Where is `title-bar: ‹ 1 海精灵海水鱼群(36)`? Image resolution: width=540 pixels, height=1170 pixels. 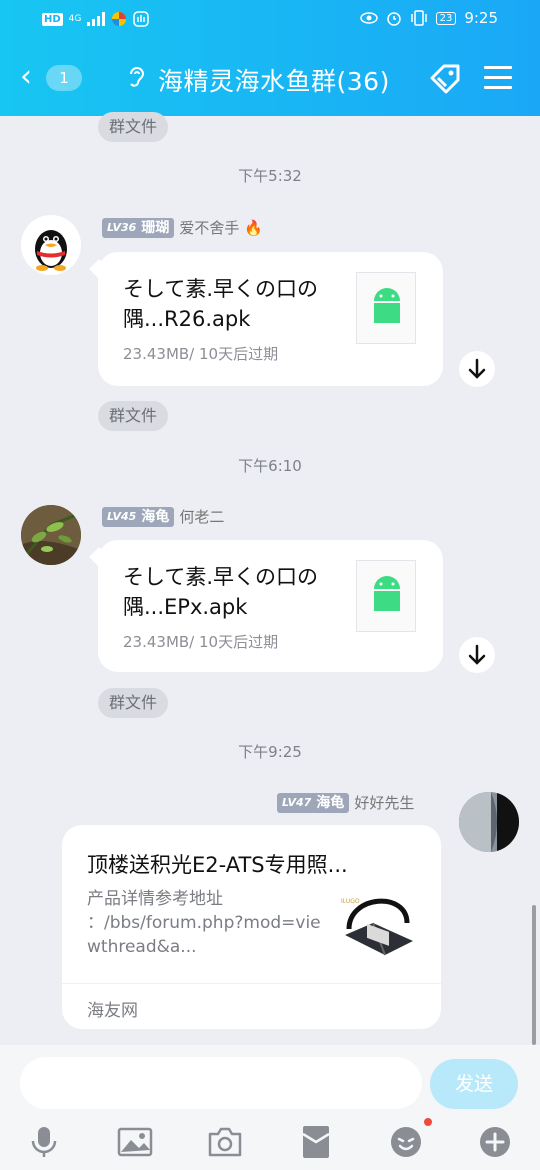
title-bar: ‹ 1 海精灵海水鱼群(36) is located at coordinates (270, 79).